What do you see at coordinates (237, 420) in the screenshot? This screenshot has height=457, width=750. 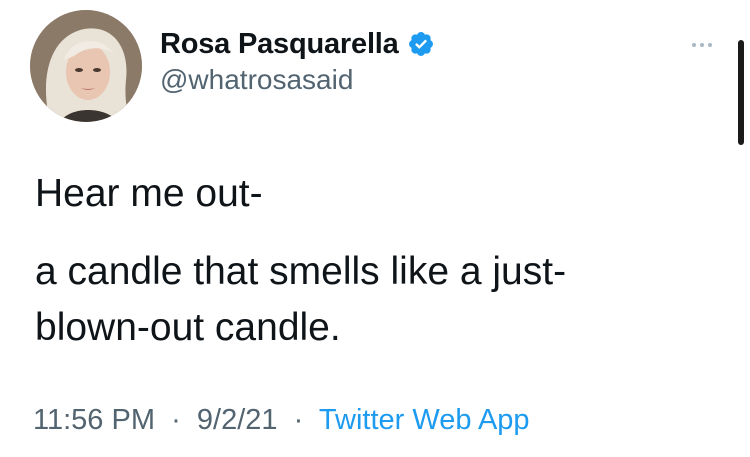 I see `tweet-date: 9/2/21` at bounding box center [237, 420].